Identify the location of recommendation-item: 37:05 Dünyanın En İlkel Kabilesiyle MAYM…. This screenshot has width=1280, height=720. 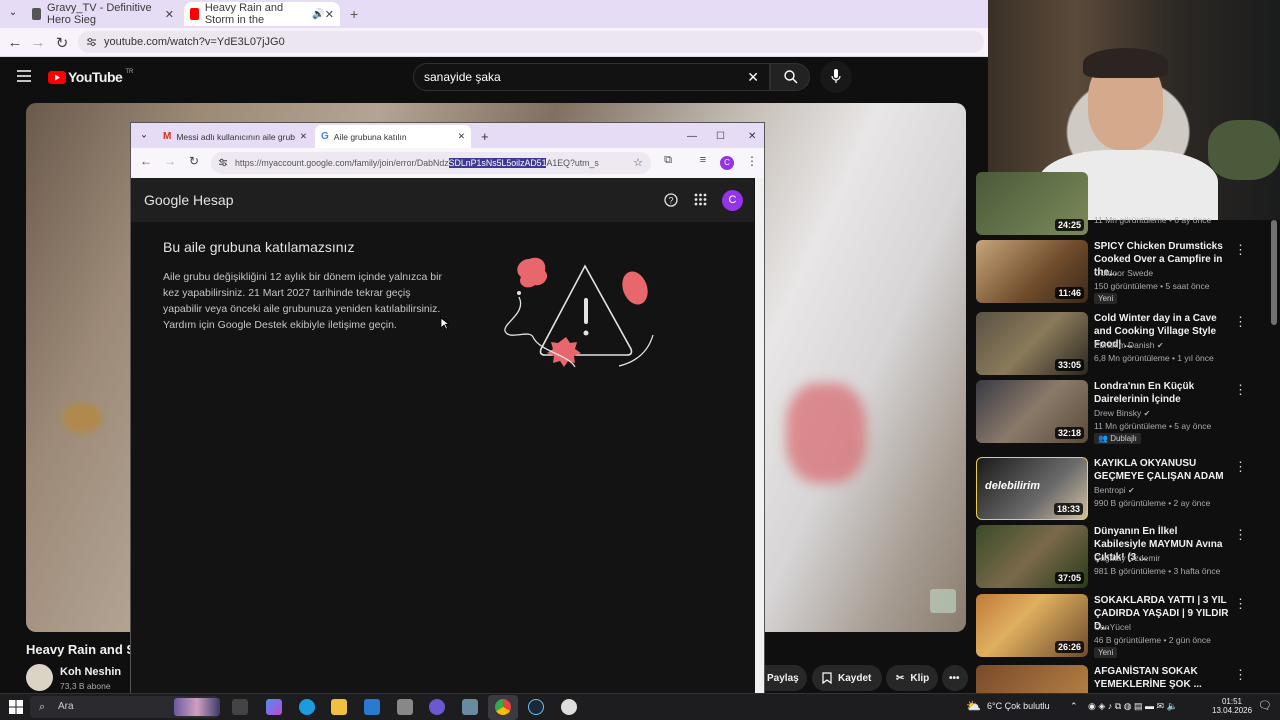
(1126, 557).